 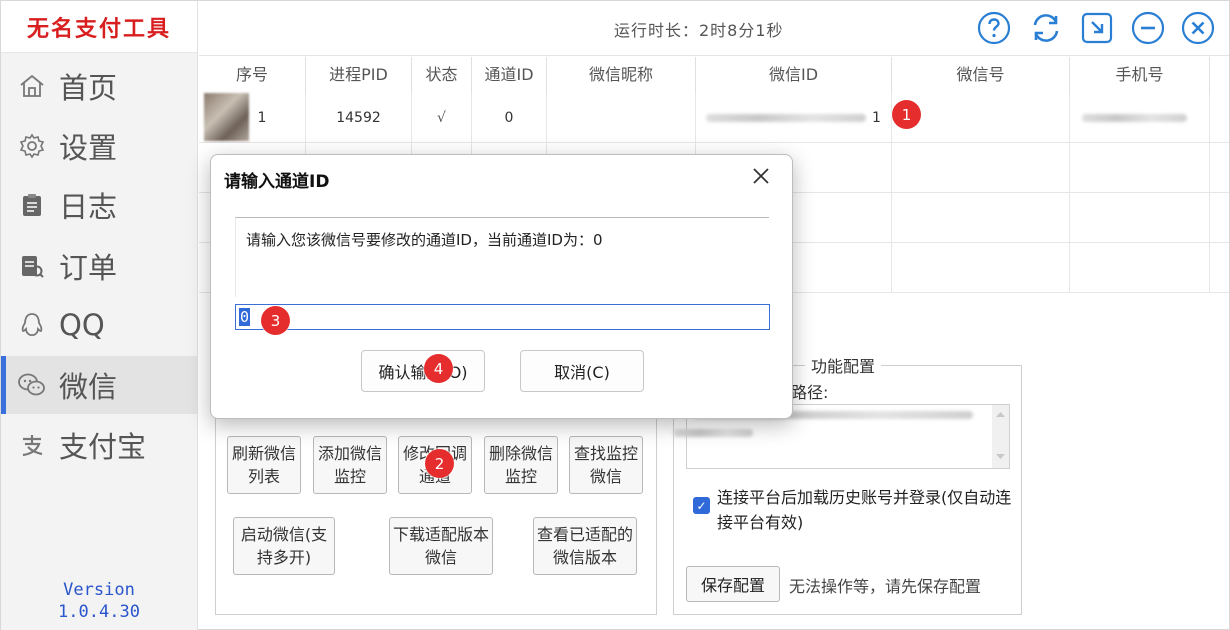 I want to click on version-label: Version, so click(x=99, y=590).